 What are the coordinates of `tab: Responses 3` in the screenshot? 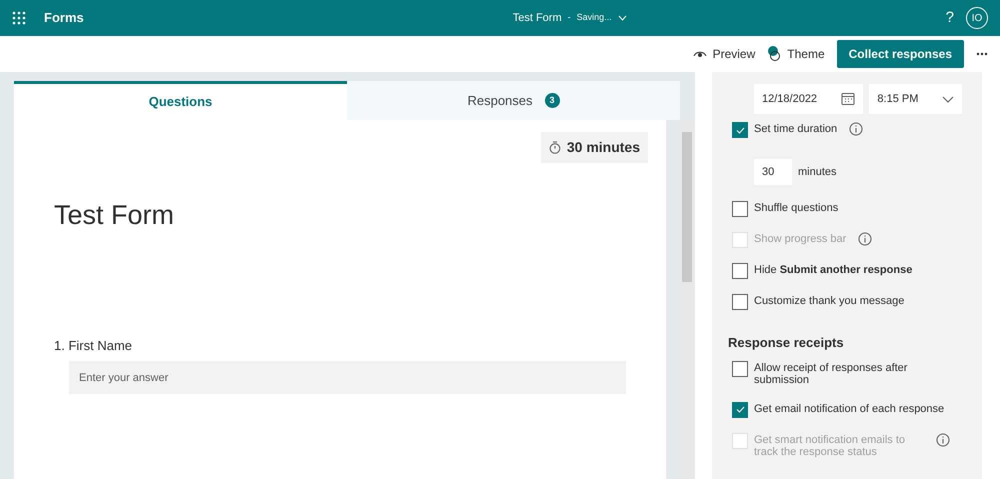 It's located at (513, 100).